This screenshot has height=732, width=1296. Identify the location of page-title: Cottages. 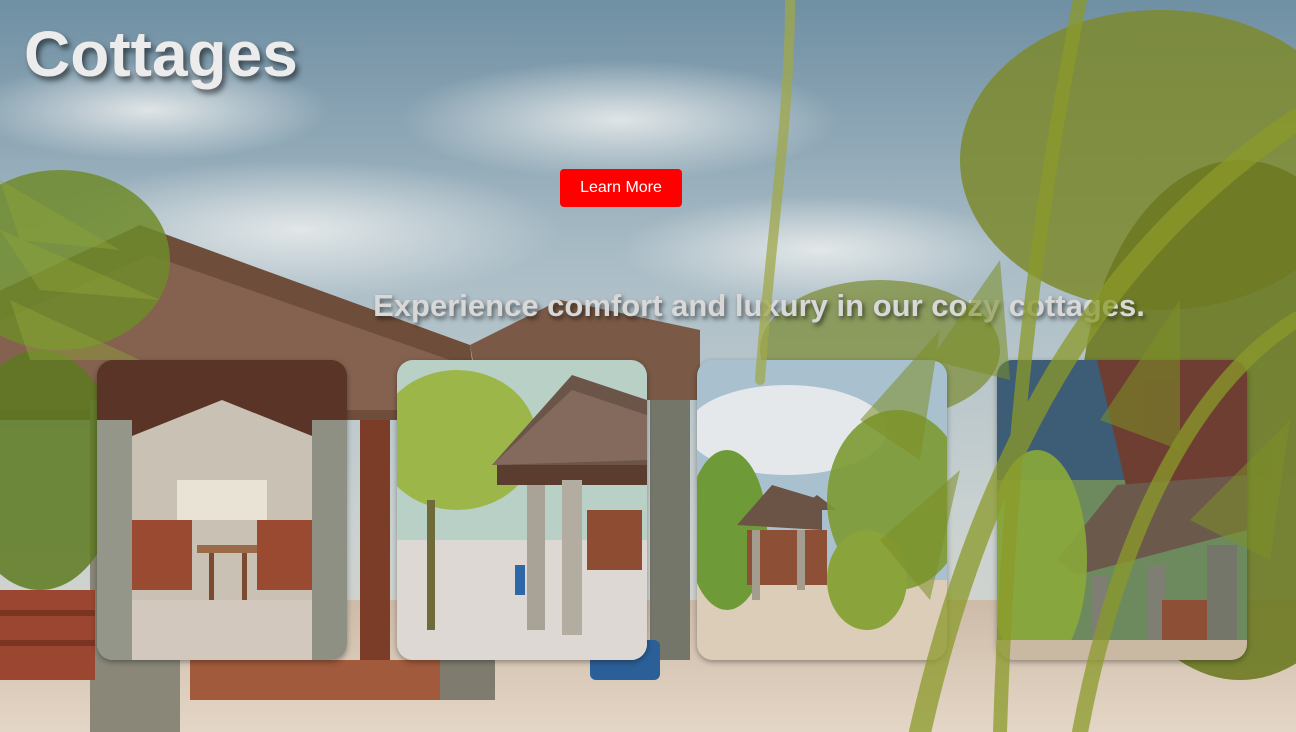
(161, 54).